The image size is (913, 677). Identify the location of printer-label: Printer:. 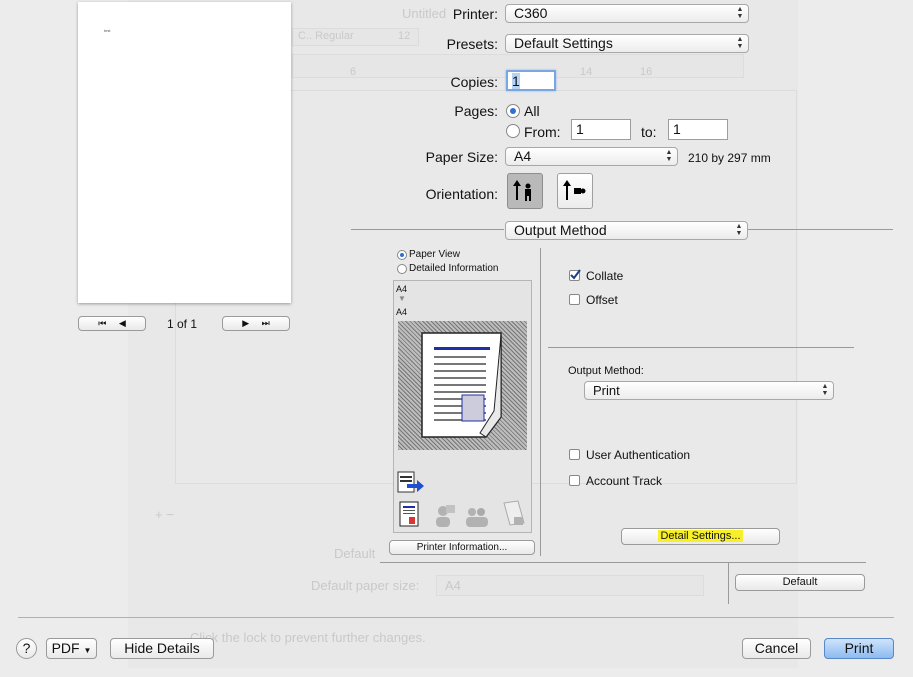
(475, 14).